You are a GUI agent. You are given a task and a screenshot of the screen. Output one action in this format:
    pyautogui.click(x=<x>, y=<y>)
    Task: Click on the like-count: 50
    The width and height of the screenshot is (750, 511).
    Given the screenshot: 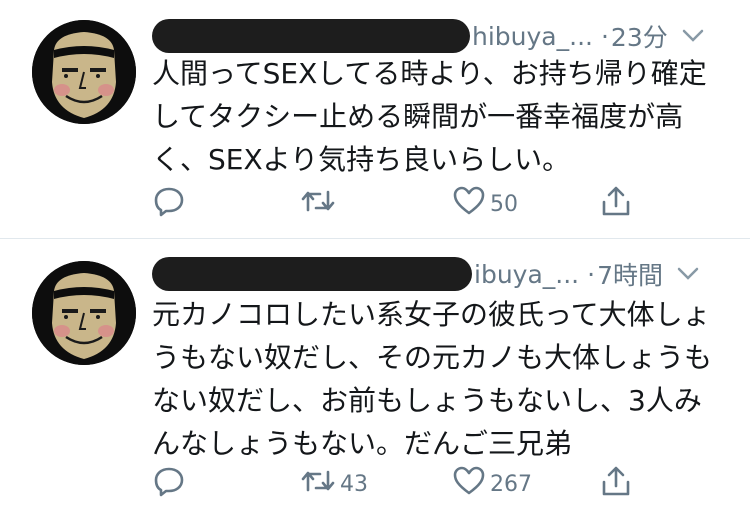 What is the action you would take?
    pyautogui.click(x=504, y=204)
    